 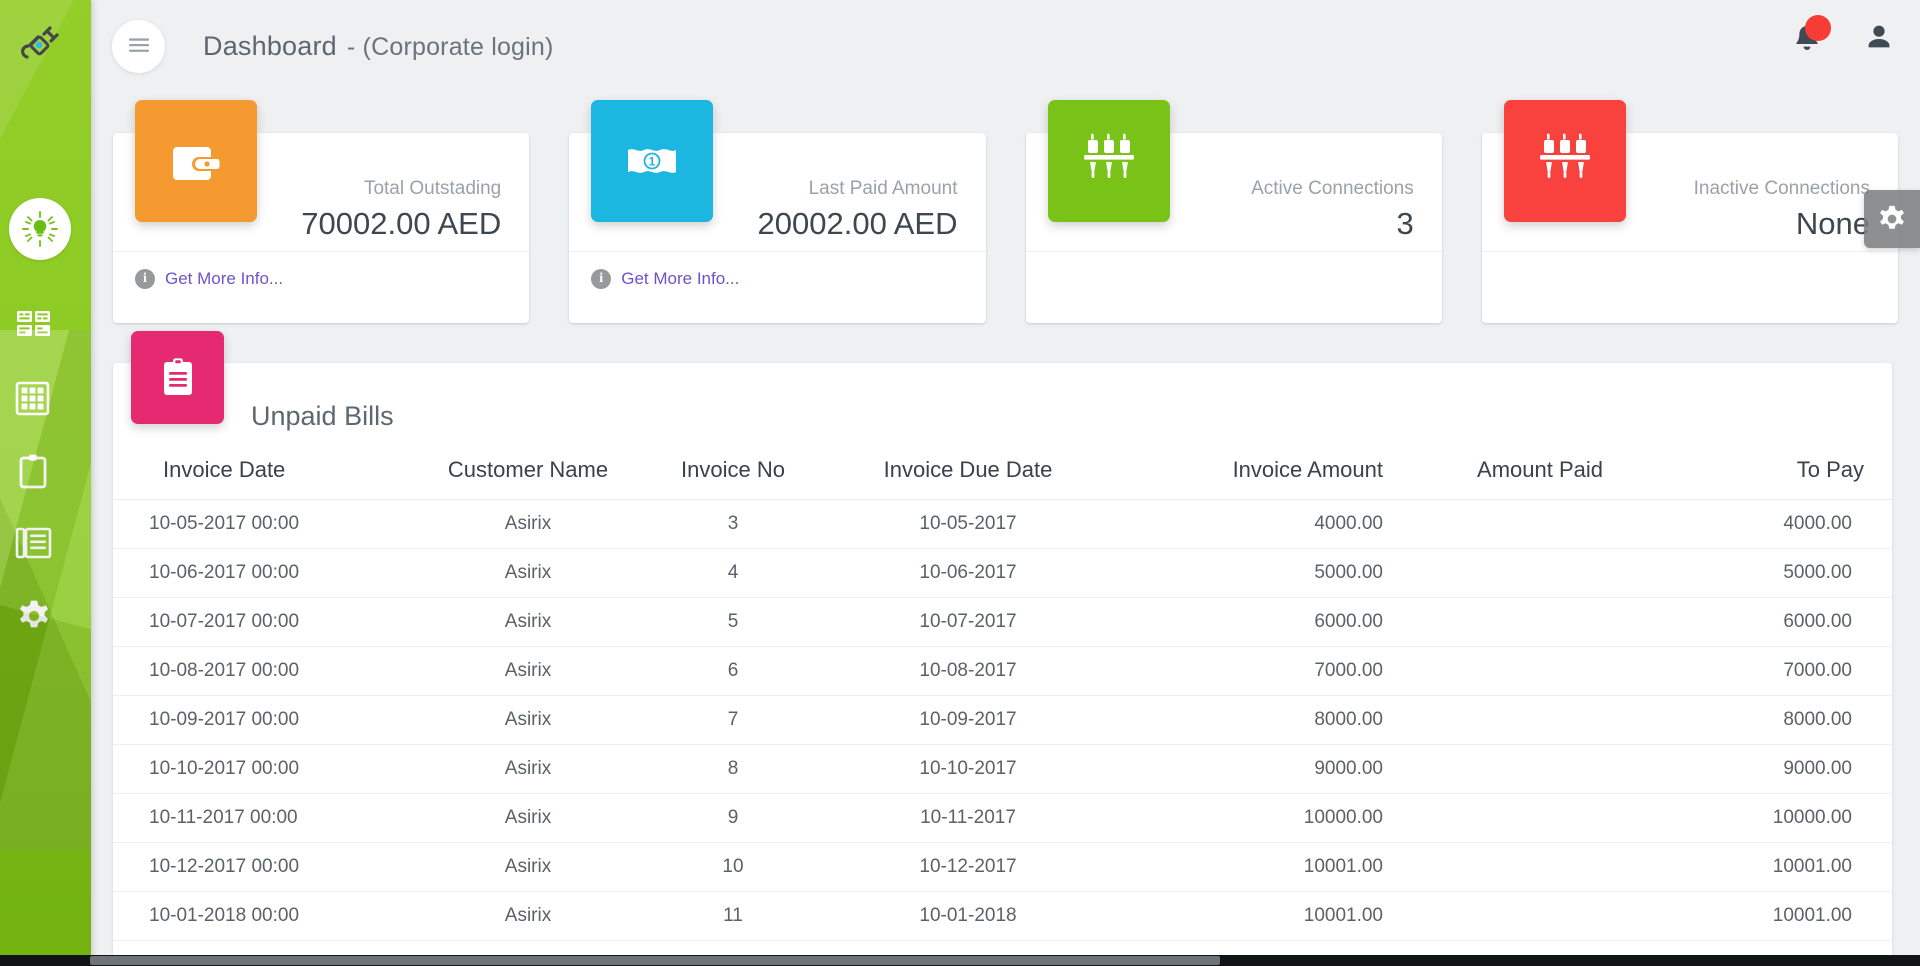 I want to click on page-title-main: Dashboard, so click(x=270, y=45).